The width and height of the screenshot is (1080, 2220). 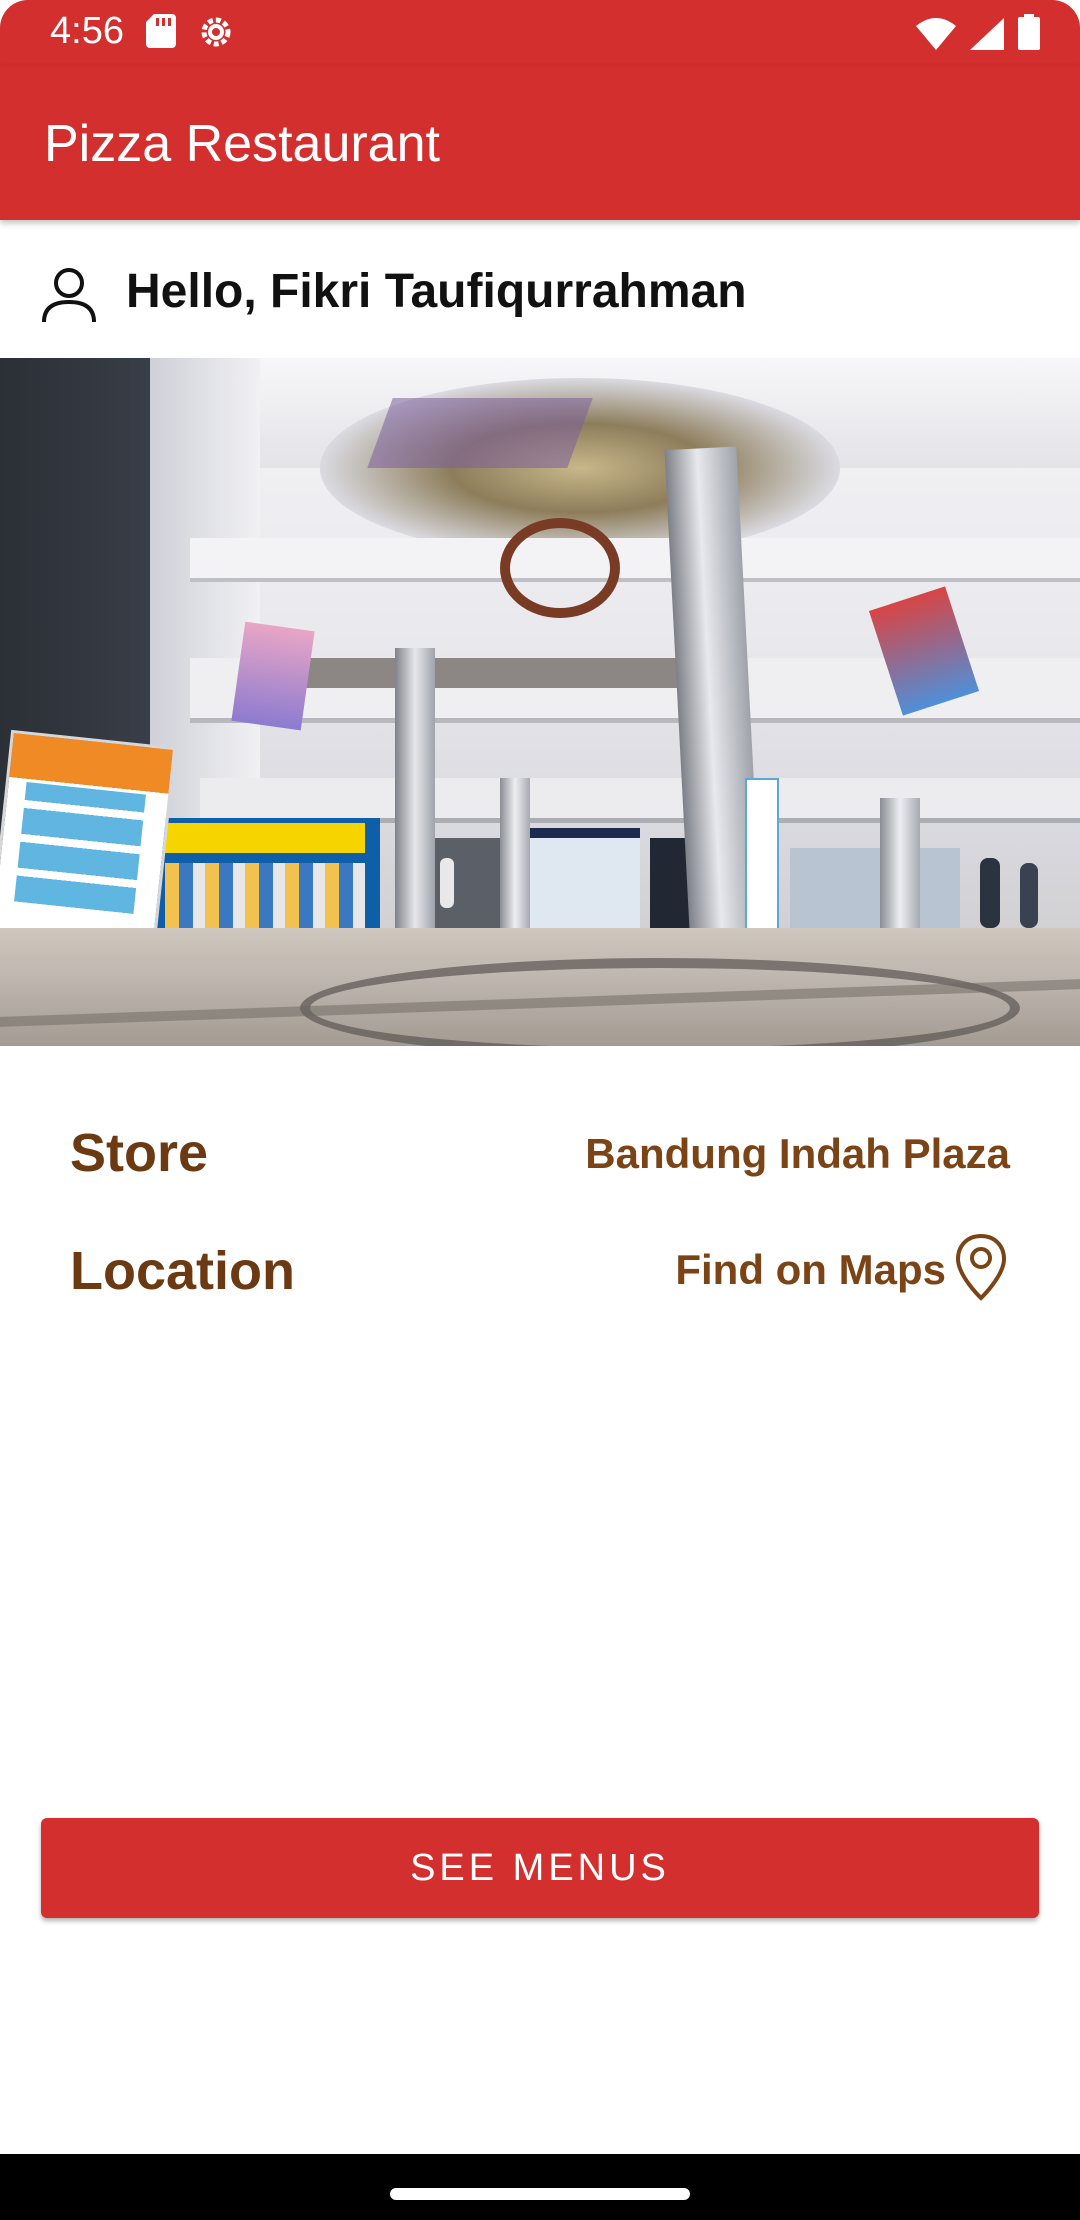 I want to click on status-time: 4:56, so click(x=87, y=31).